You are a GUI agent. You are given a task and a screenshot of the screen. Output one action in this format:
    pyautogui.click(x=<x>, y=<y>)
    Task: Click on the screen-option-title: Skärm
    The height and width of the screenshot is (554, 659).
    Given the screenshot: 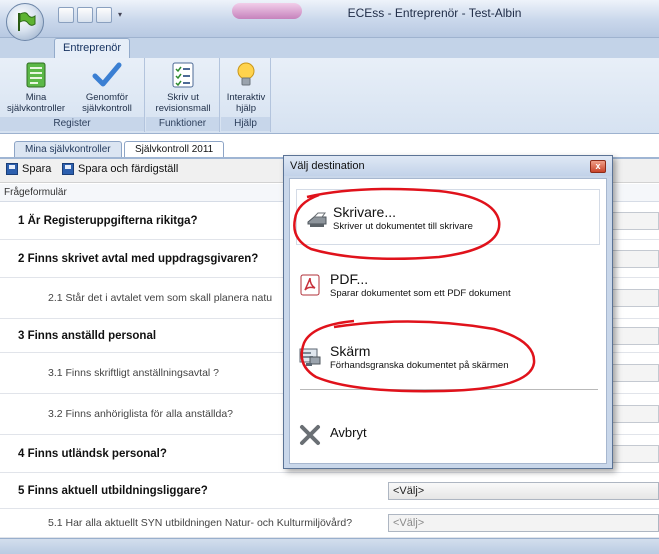 What is the action you would take?
    pyautogui.click(x=350, y=351)
    